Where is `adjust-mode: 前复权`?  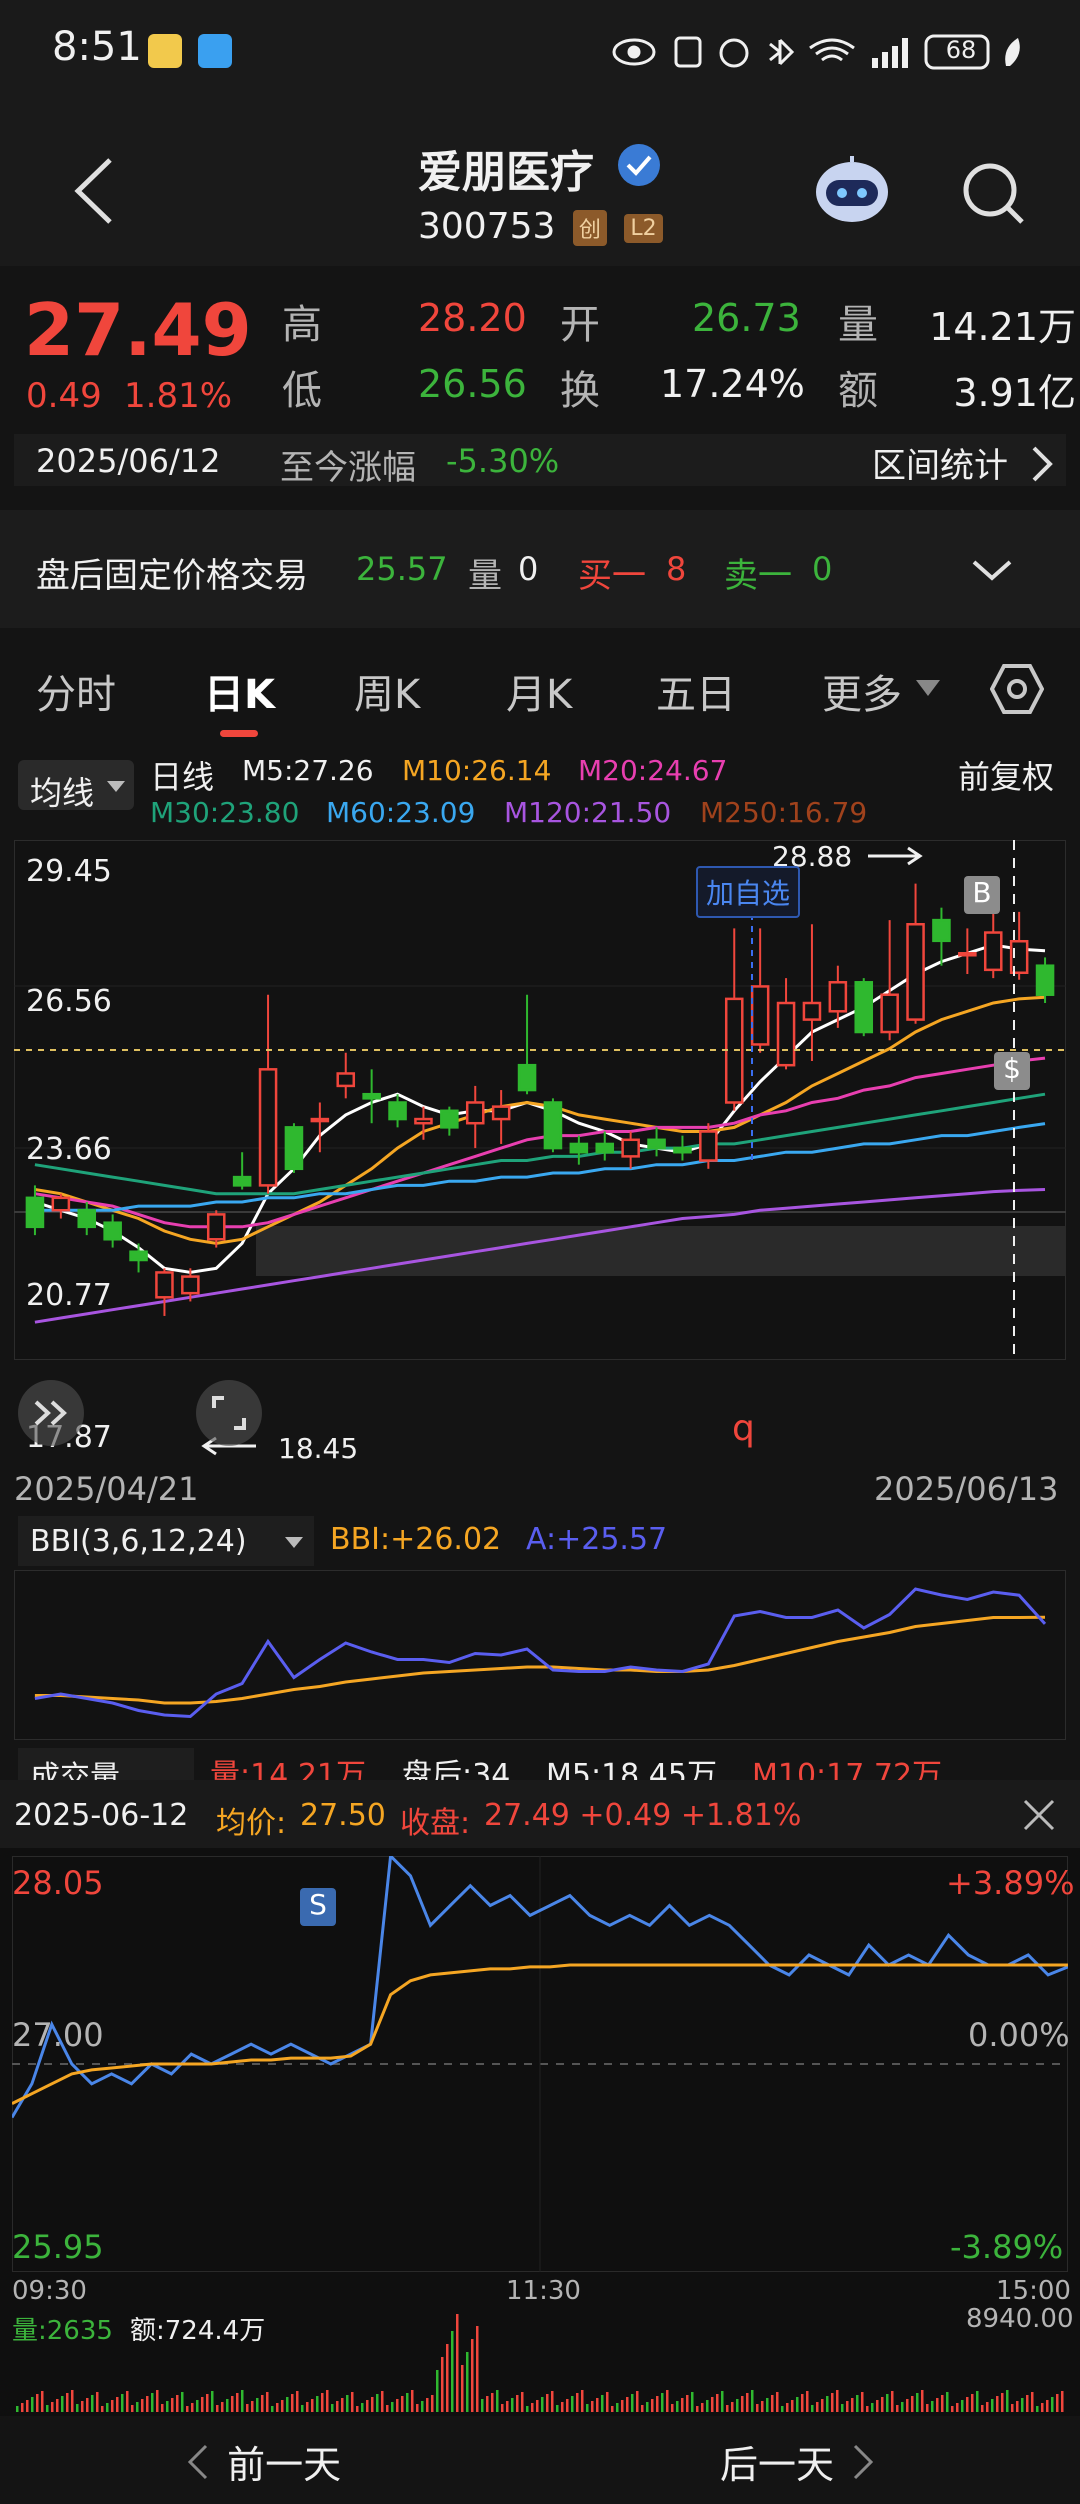 adjust-mode: 前复权 is located at coordinates (1006, 775).